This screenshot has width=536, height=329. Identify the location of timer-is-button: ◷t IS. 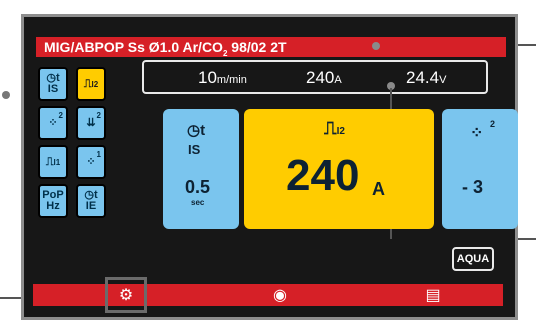
(53, 84).